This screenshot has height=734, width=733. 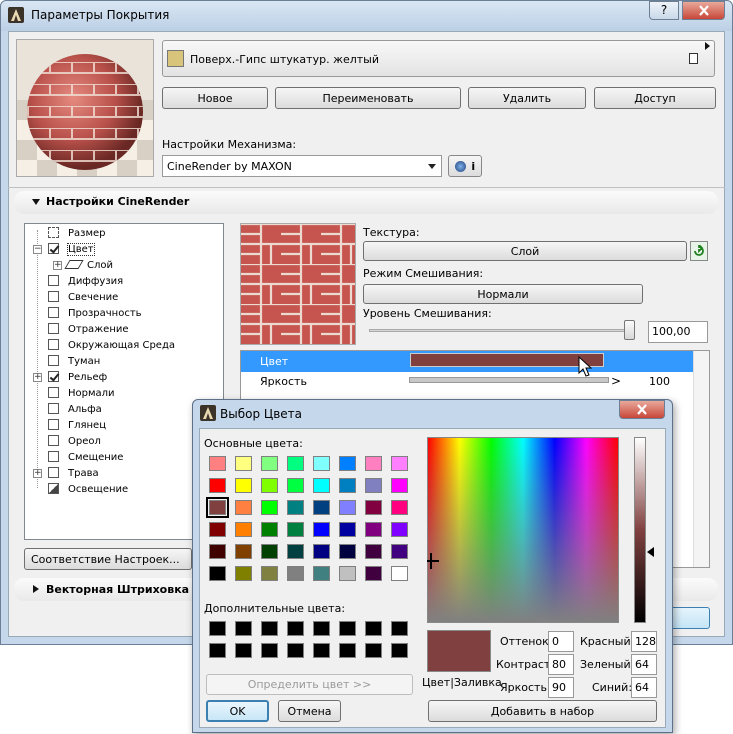 What do you see at coordinates (507, 360) in the screenshot?
I see `property-color-swatch` at bounding box center [507, 360].